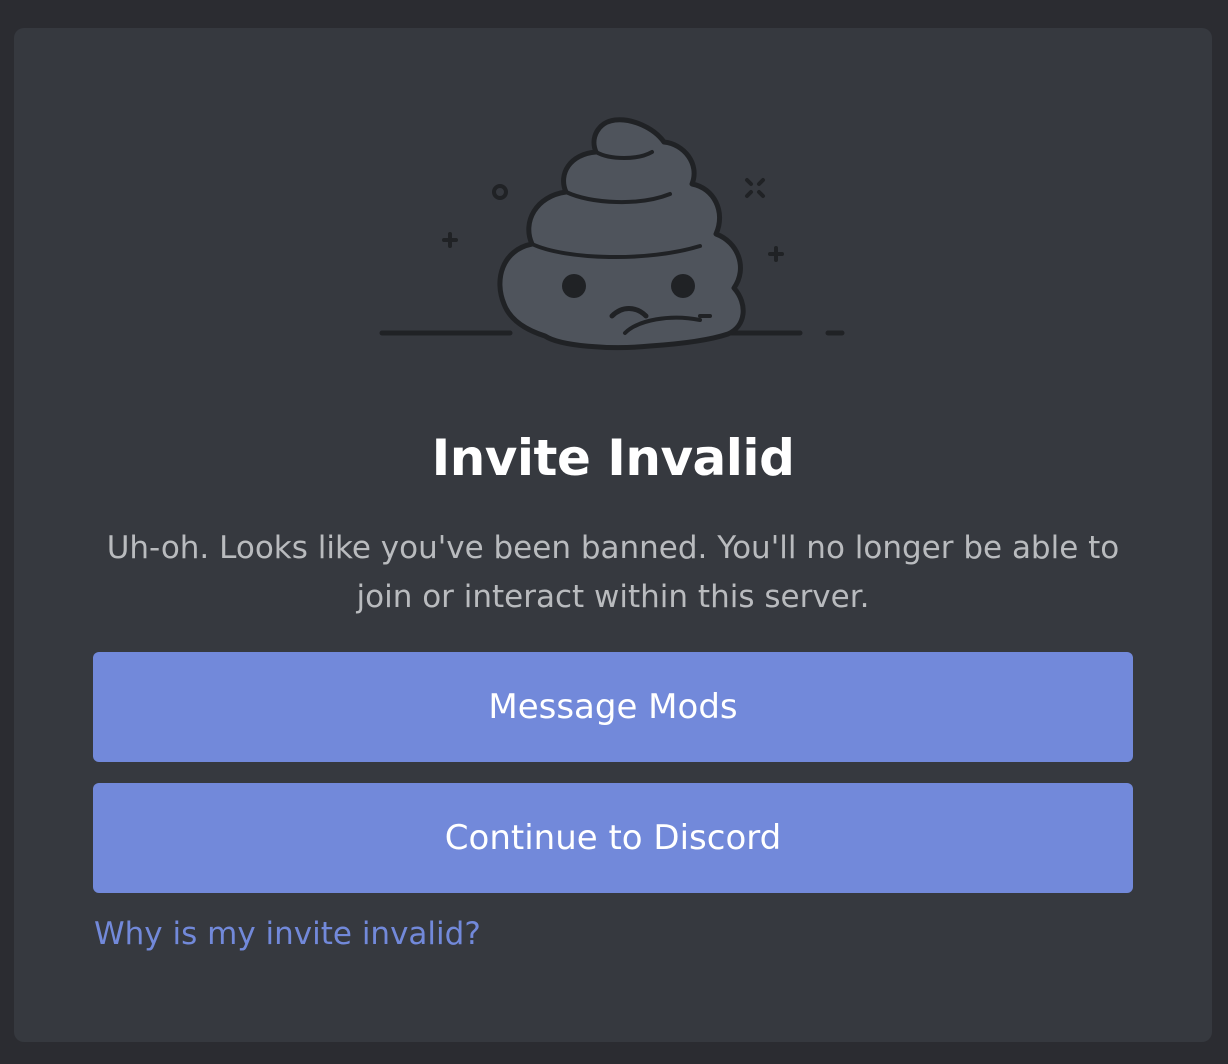 This screenshot has height=1064, width=1228. Describe the element at coordinates (287, 934) in the screenshot. I see `why-invite-invalid-link: Why is my invite invalid?` at that location.